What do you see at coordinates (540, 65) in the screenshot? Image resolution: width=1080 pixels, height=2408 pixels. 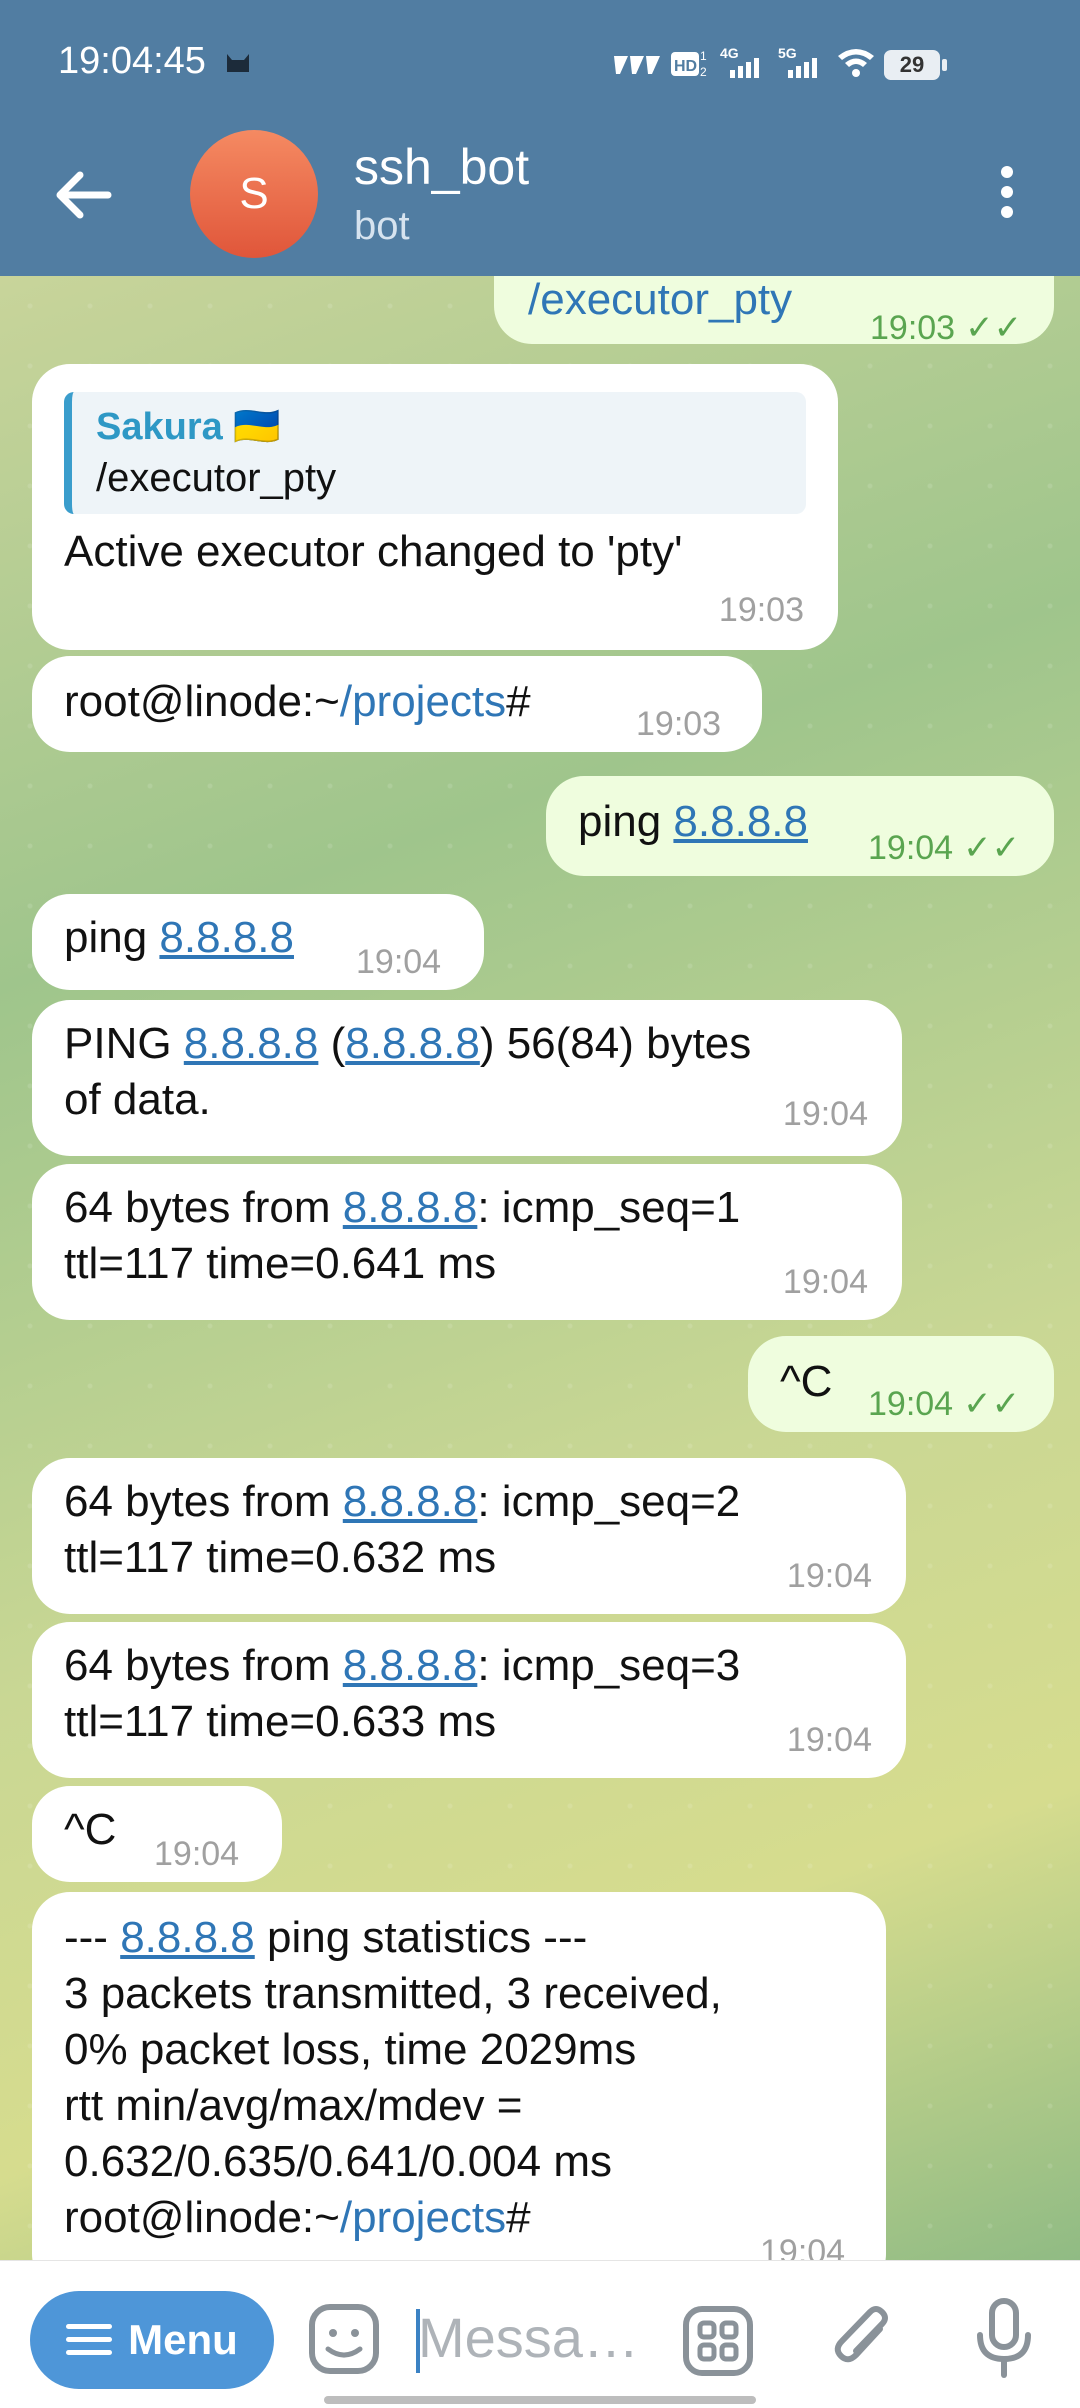 I see `status-bar: 19:04:45 HD 1 2 4G 5G 29` at bounding box center [540, 65].